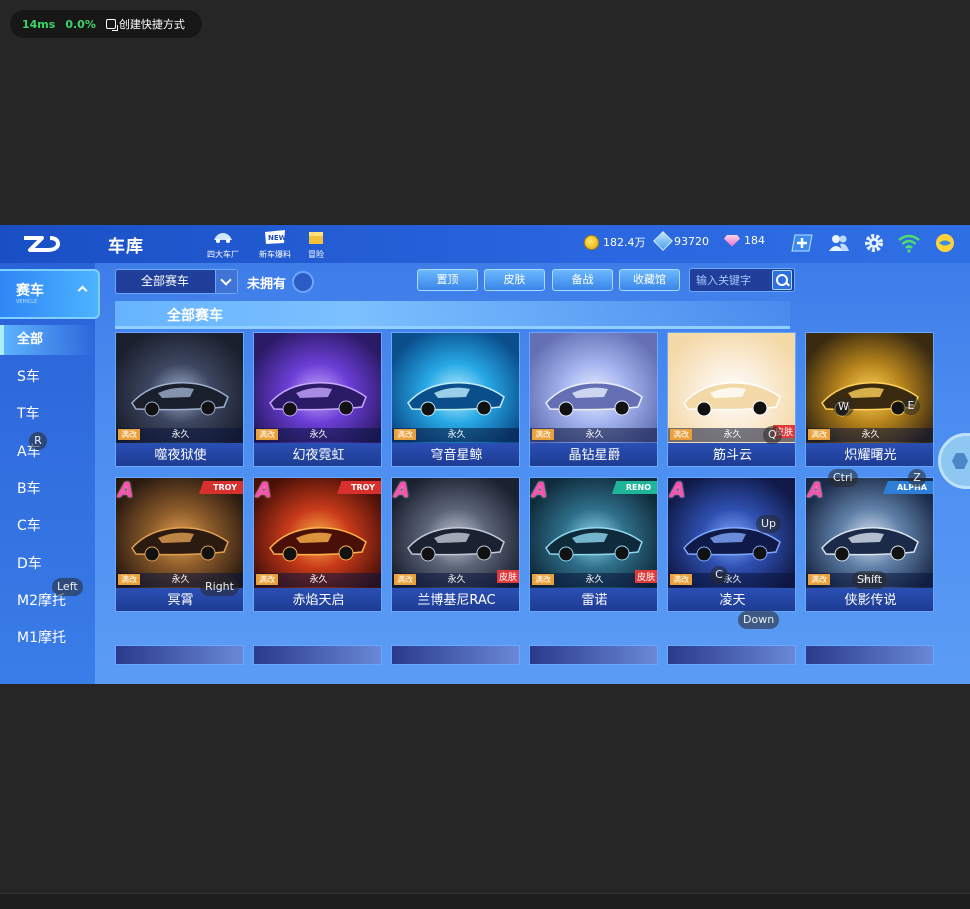  I want to click on car-filter-dropdown: 全部赛车, so click(176, 281).